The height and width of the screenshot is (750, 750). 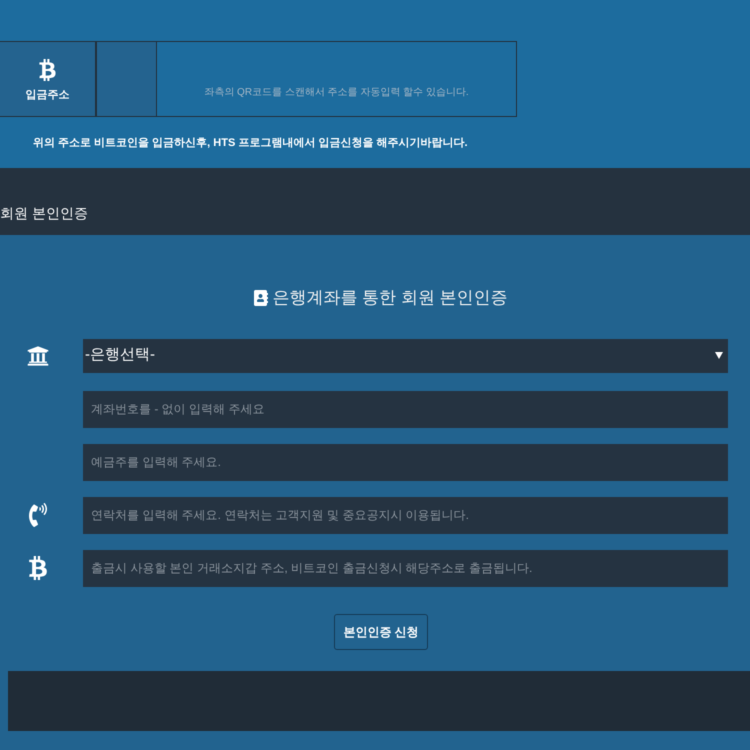 What do you see at coordinates (405, 515) in the screenshot?
I see `input-field: 연락처를 입력해 주세요. 연락처는 고객지원 및 중요공지시 이용됩니다.` at bounding box center [405, 515].